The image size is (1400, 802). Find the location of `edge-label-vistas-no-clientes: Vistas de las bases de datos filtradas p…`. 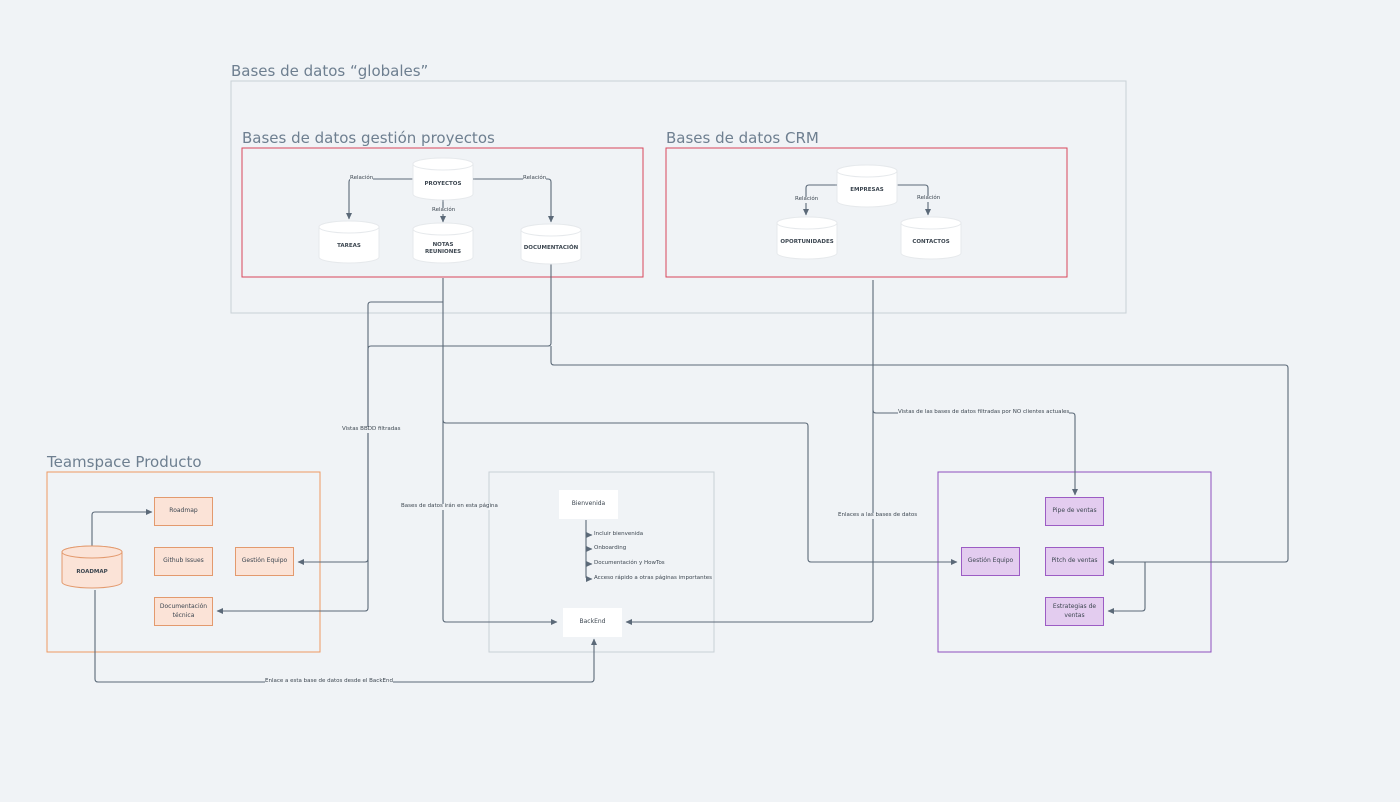

edge-label-vistas-no-clientes: Vistas de las bases de datos filtradas p… is located at coordinates (984, 412).